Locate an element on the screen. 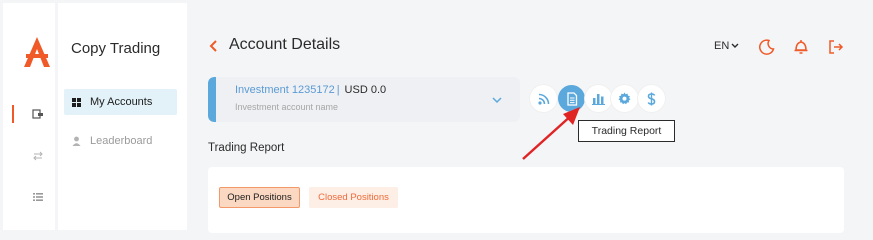 This screenshot has height=240, width=873. exchange-icon is located at coordinates (38, 156).